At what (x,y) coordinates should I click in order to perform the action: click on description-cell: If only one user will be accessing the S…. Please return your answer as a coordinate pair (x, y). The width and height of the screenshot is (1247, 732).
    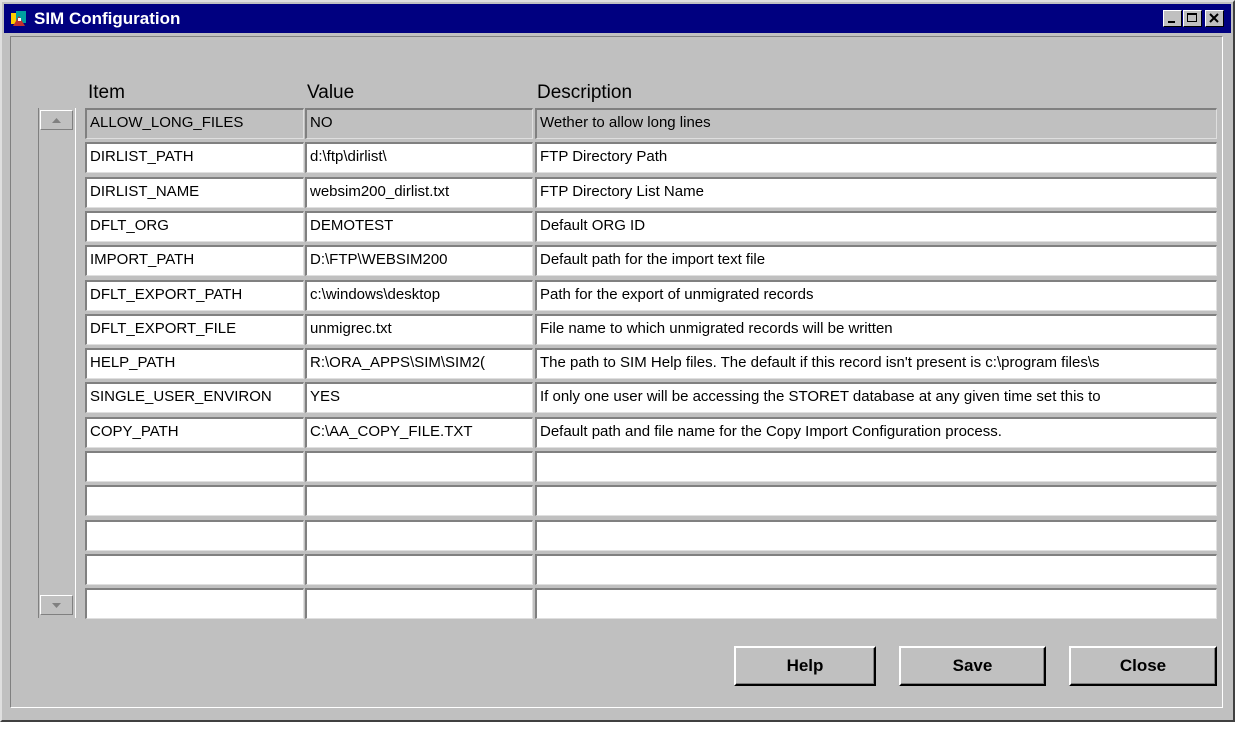
    Looking at the image, I should click on (876, 397).